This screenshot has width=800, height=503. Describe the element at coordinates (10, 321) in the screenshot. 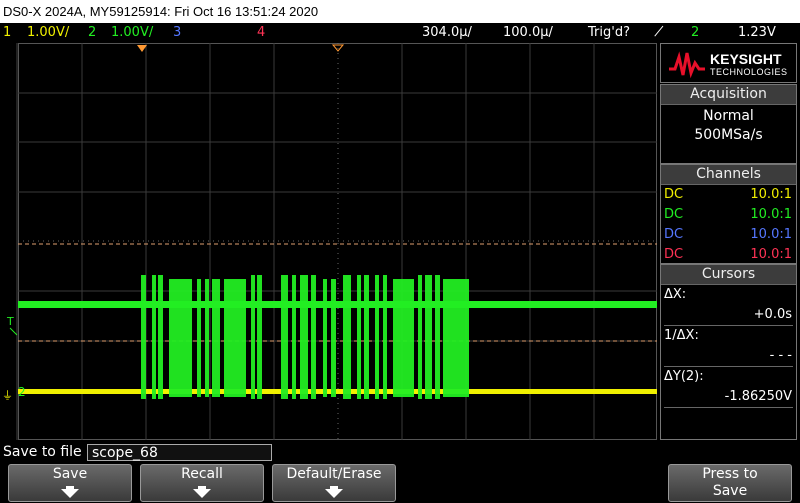

I see `trigger-level-marker: T` at that location.